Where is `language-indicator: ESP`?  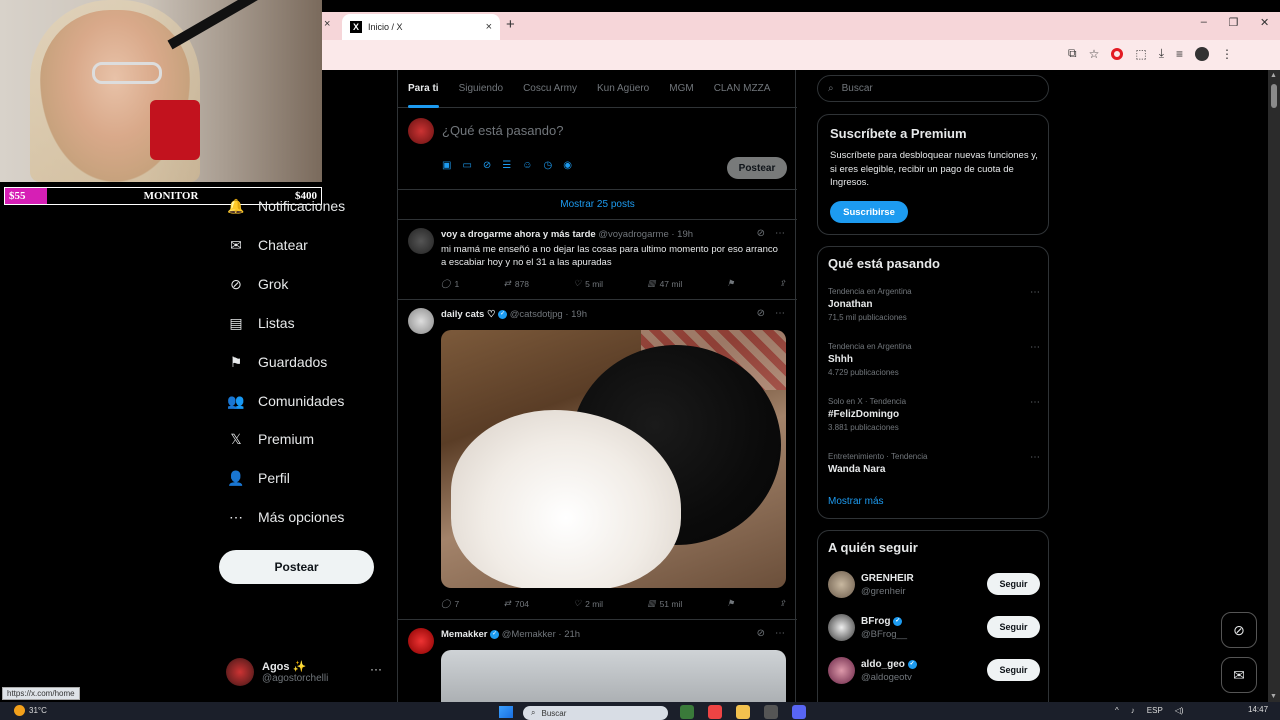 language-indicator: ESP is located at coordinates (1155, 710).